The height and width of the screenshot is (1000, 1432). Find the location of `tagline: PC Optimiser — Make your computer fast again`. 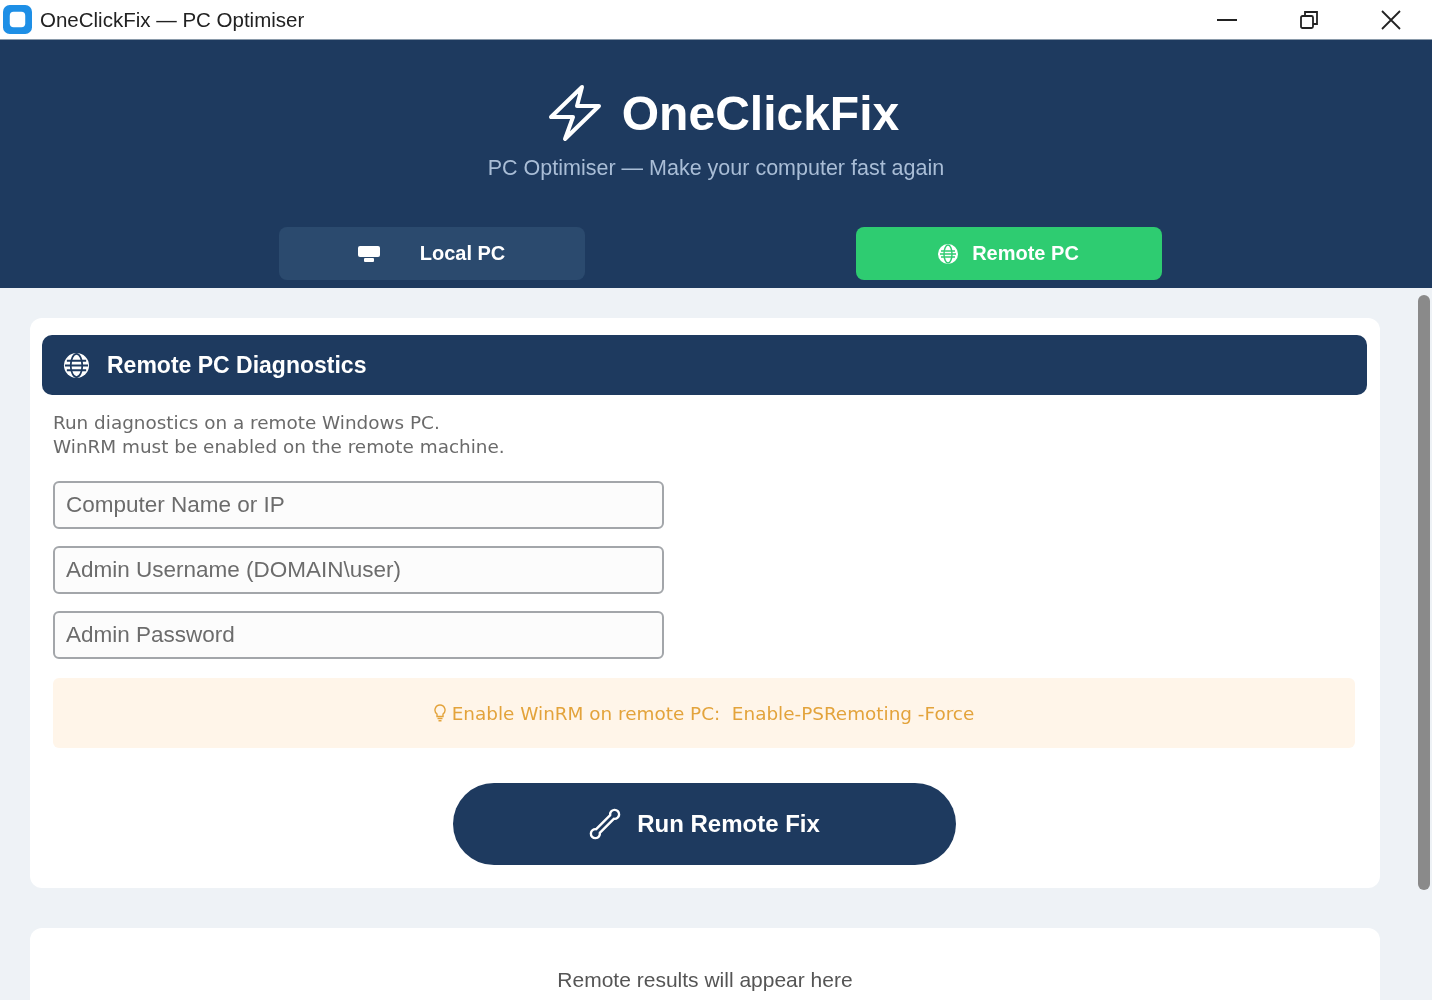

tagline: PC Optimiser — Make your computer fast again is located at coordinates (716, 168).